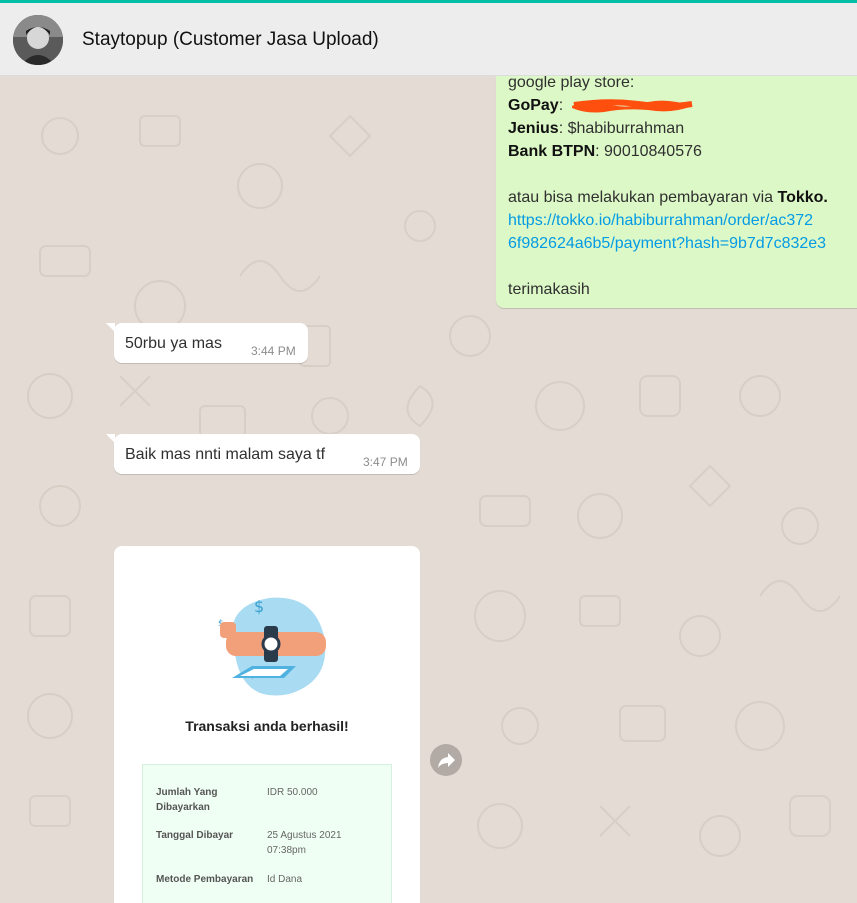 The width and height of the screenshot is (857, 903). What do you see at coordinates (304, 843) in the screenshot?
I see `receipt-value-date: 25 Agustus 2021 07:38pm` at bounding box center [304, 843].